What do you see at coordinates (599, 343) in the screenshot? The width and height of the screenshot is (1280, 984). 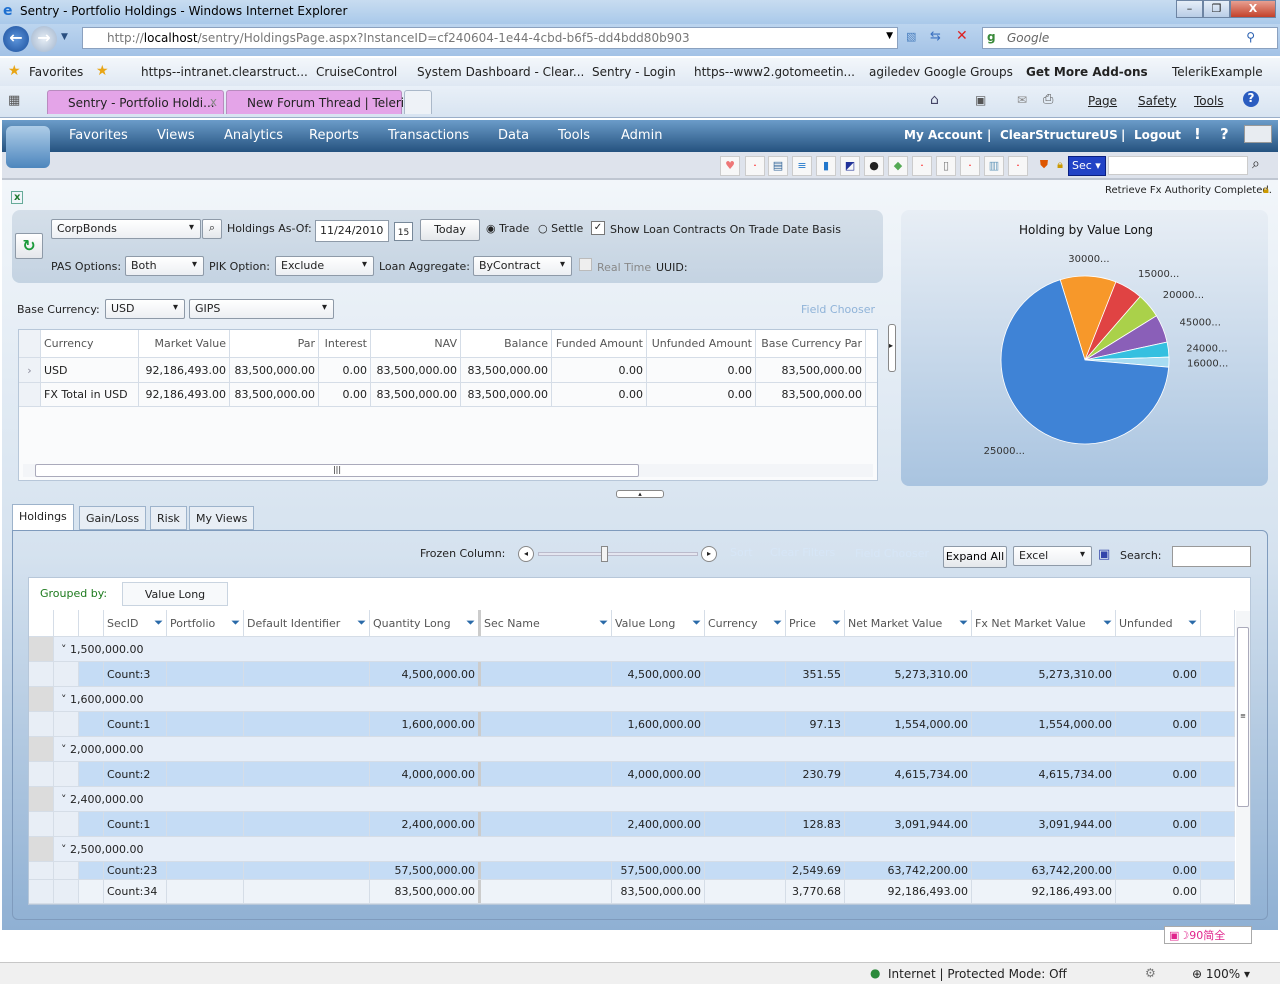 I see `column-header: Funded Amount` at bounding box center [599, 343].